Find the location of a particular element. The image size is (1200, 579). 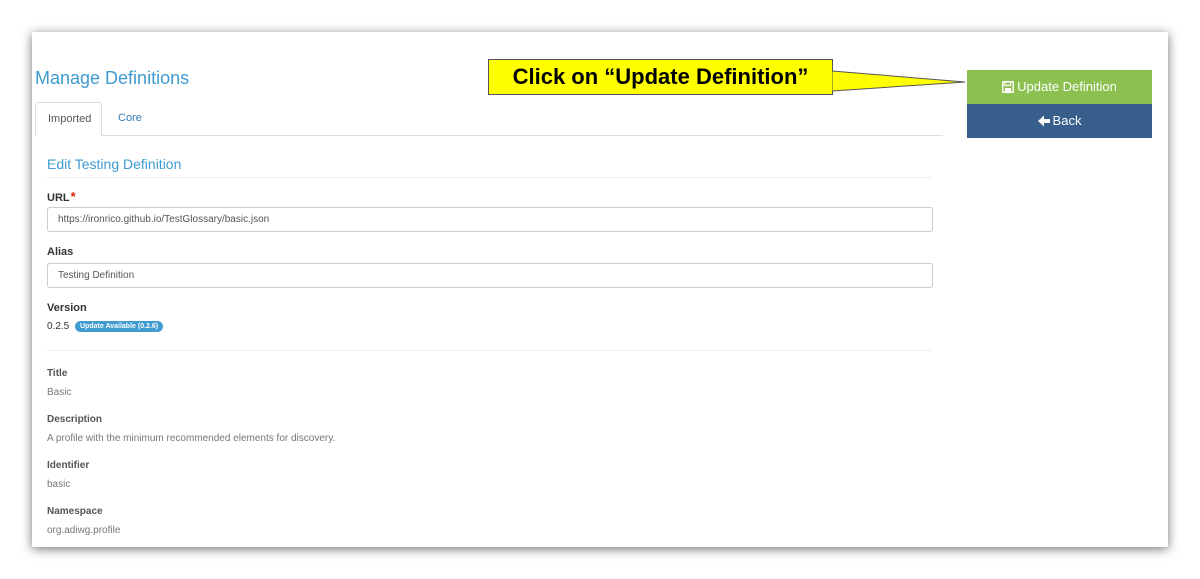

description-label: Description is located at coordinates (75, 419).